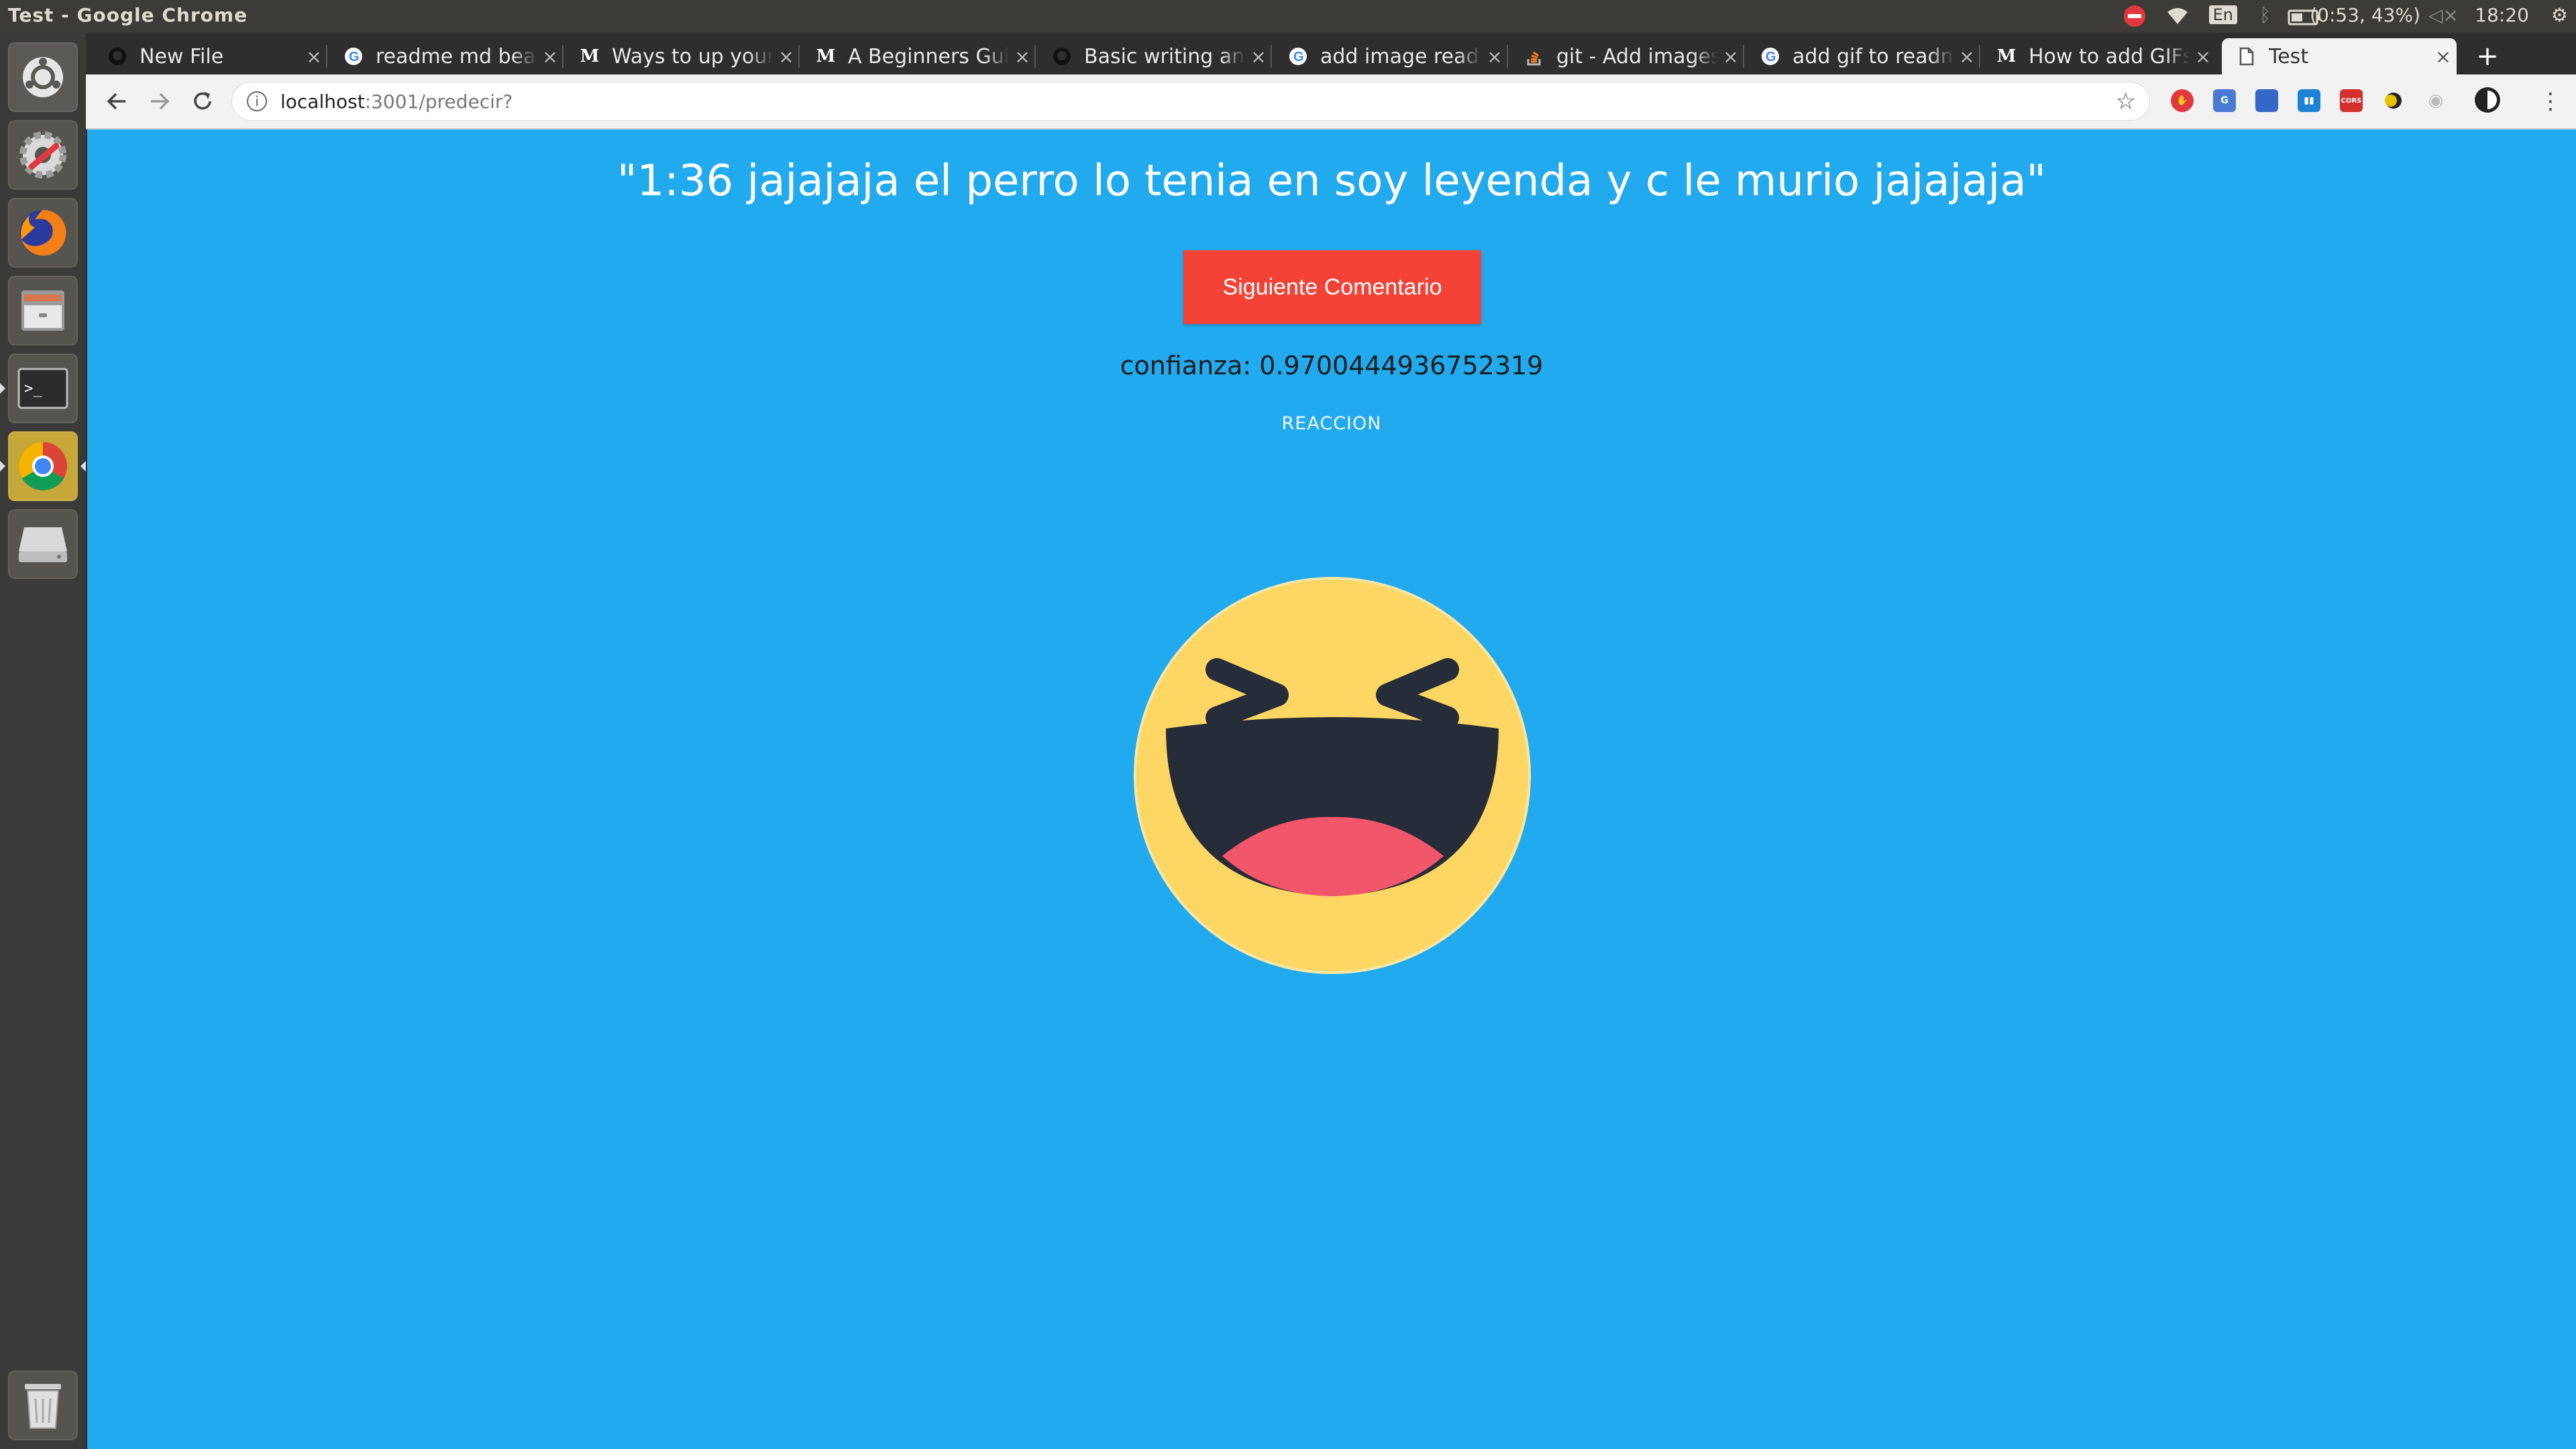  What do you see at coordinates (43, 741) in the screenshot?
I see `launcher: >_` at bounding box center [43, 741].